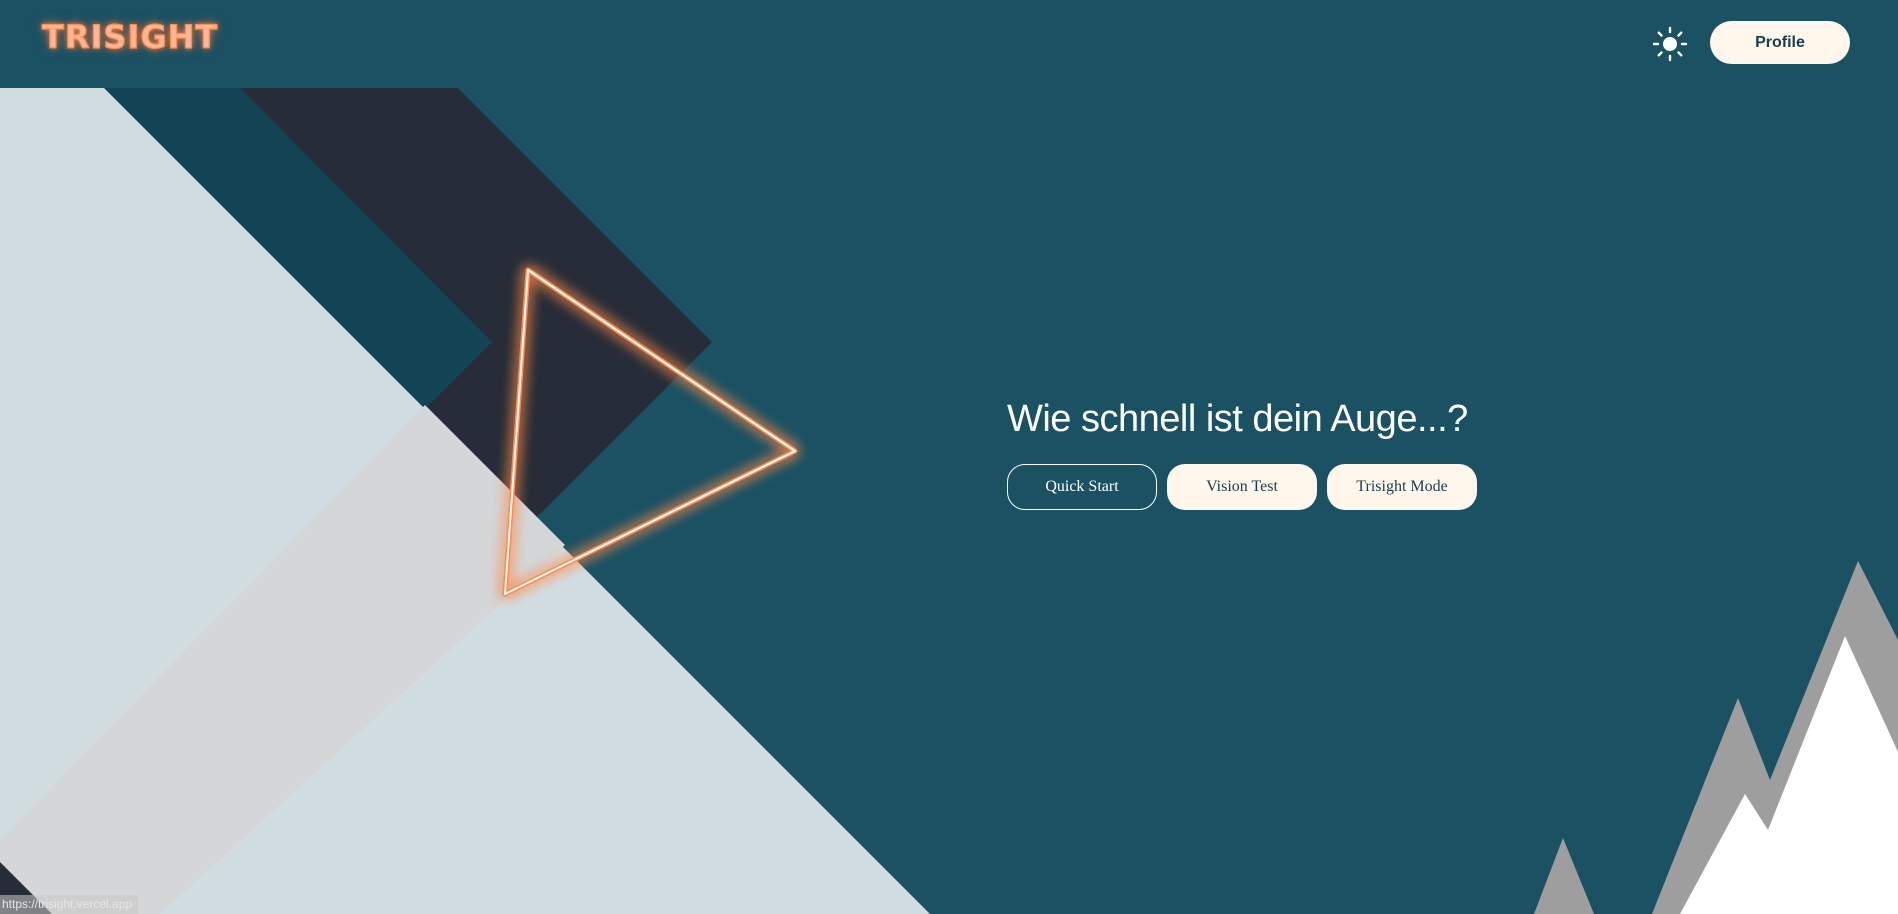 This screenshot has width=1898, height=914. What do you see at coordinates (1237, 419) in the screenshot?
I see `hero-title: Wie schnell ist dein Auge...?` at bounding box center [1237, 419].